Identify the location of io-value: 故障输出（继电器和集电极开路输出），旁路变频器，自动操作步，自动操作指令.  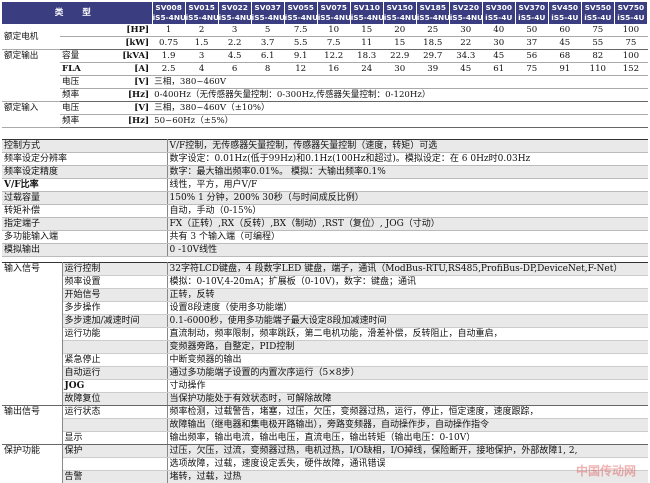
(407, 425).